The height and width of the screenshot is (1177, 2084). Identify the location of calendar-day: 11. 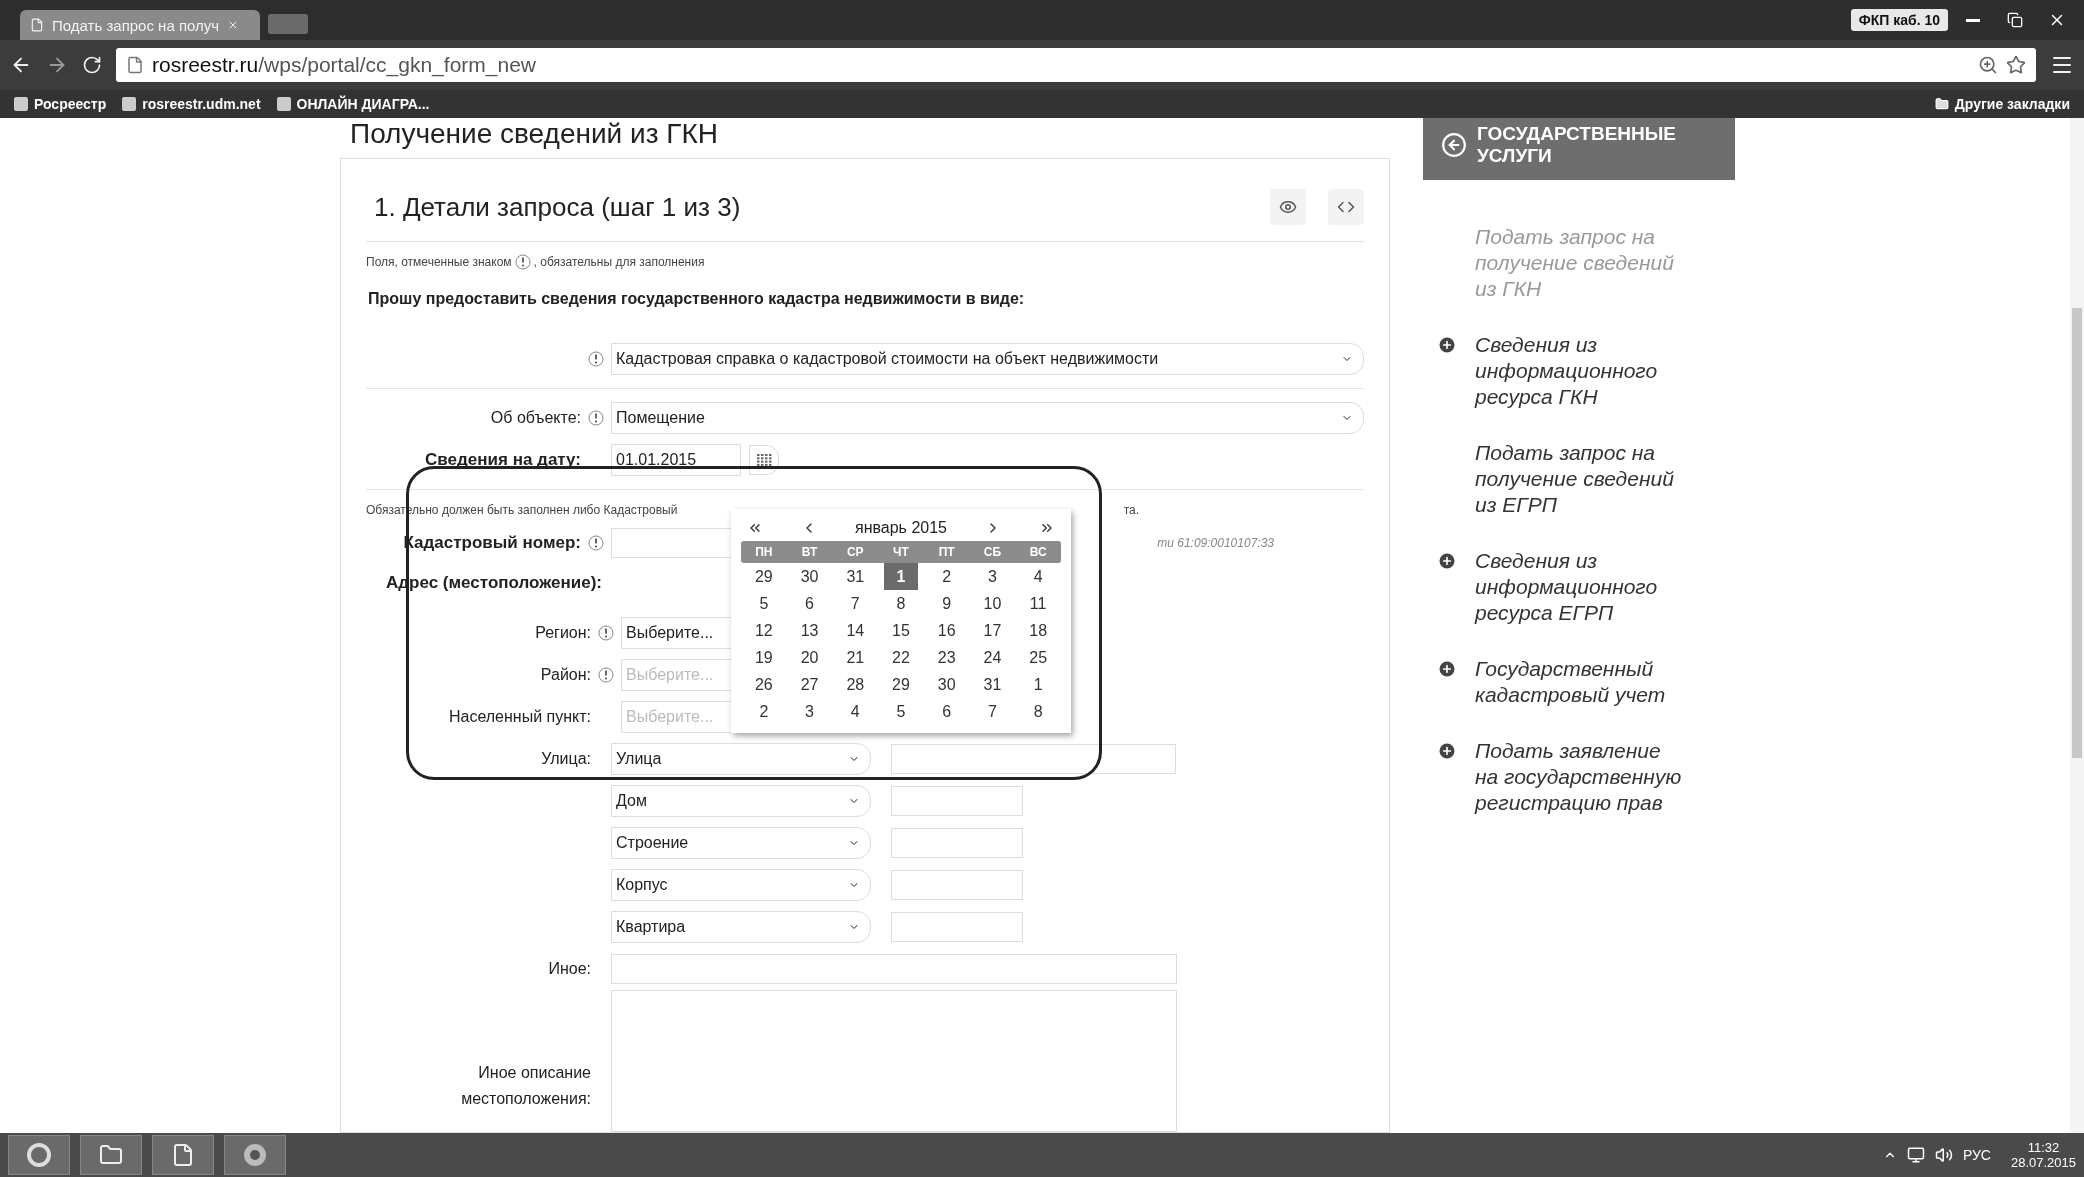
(1038, 603).